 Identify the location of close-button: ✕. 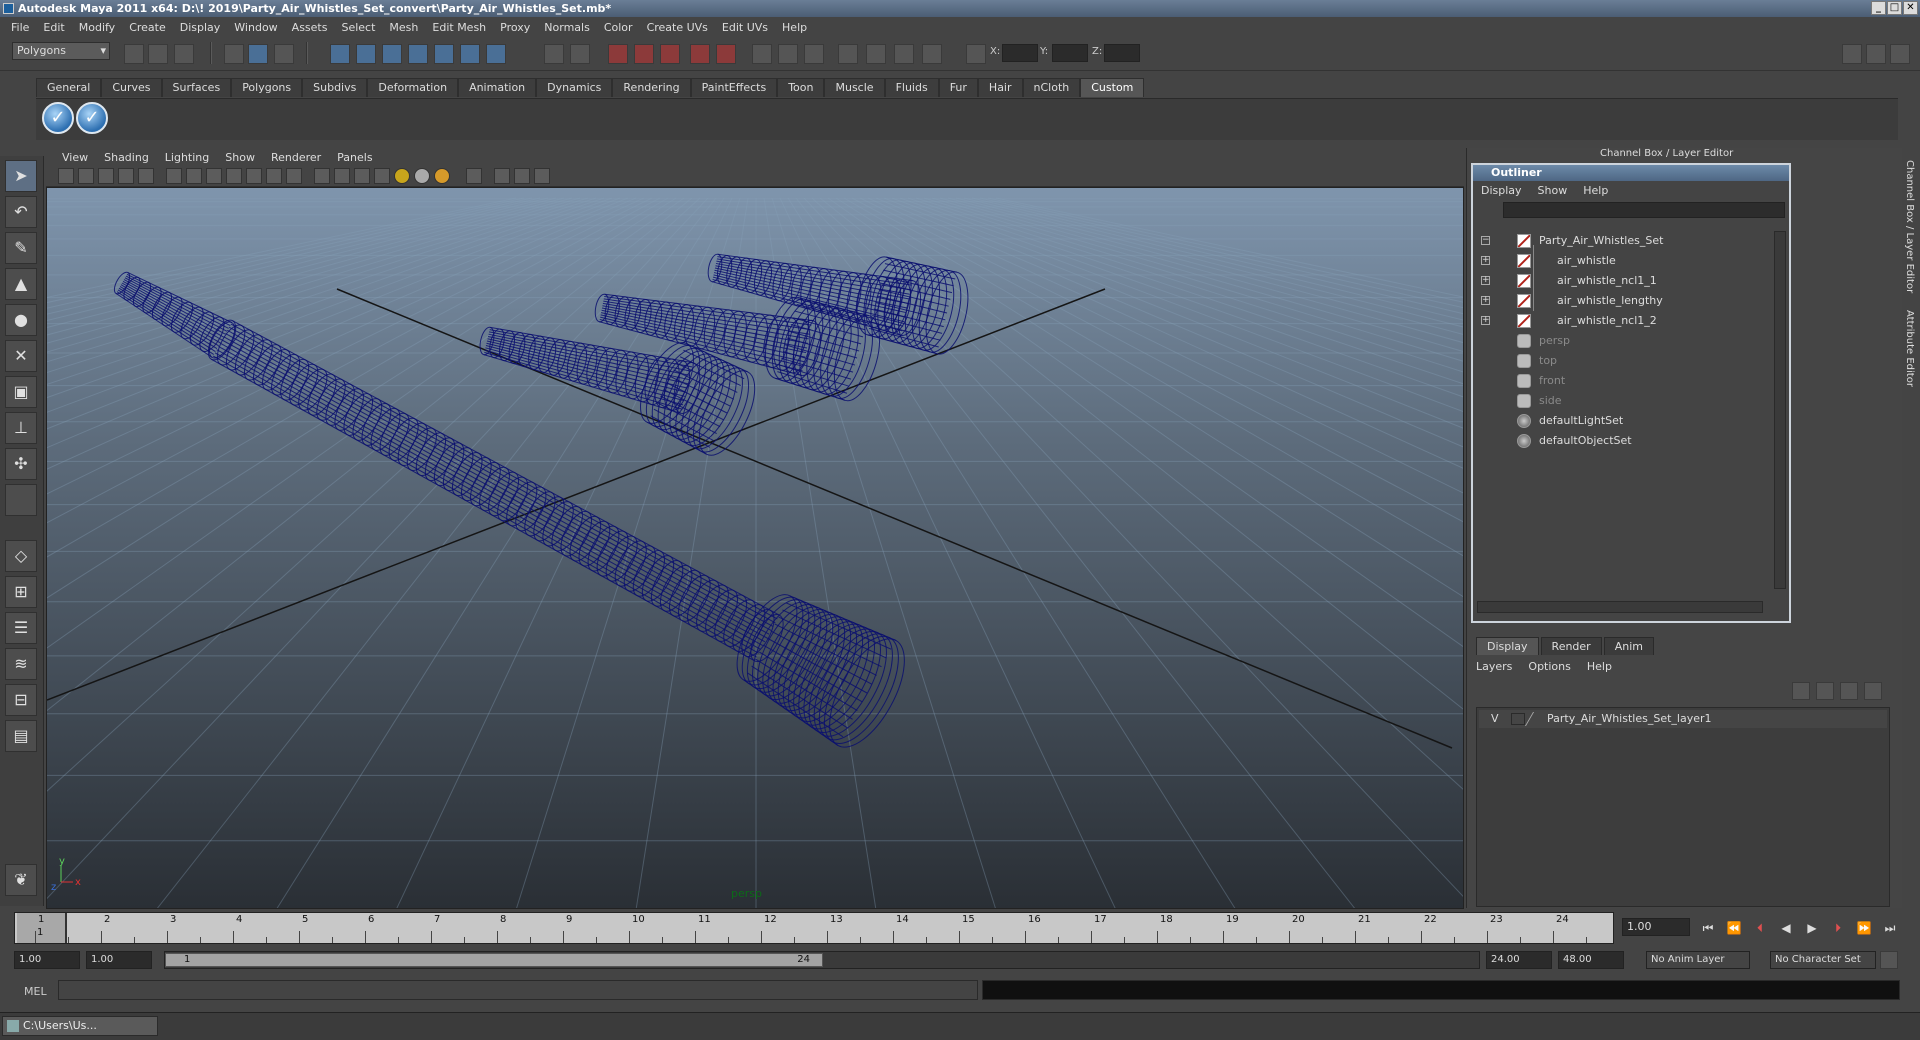
(1910, 8).